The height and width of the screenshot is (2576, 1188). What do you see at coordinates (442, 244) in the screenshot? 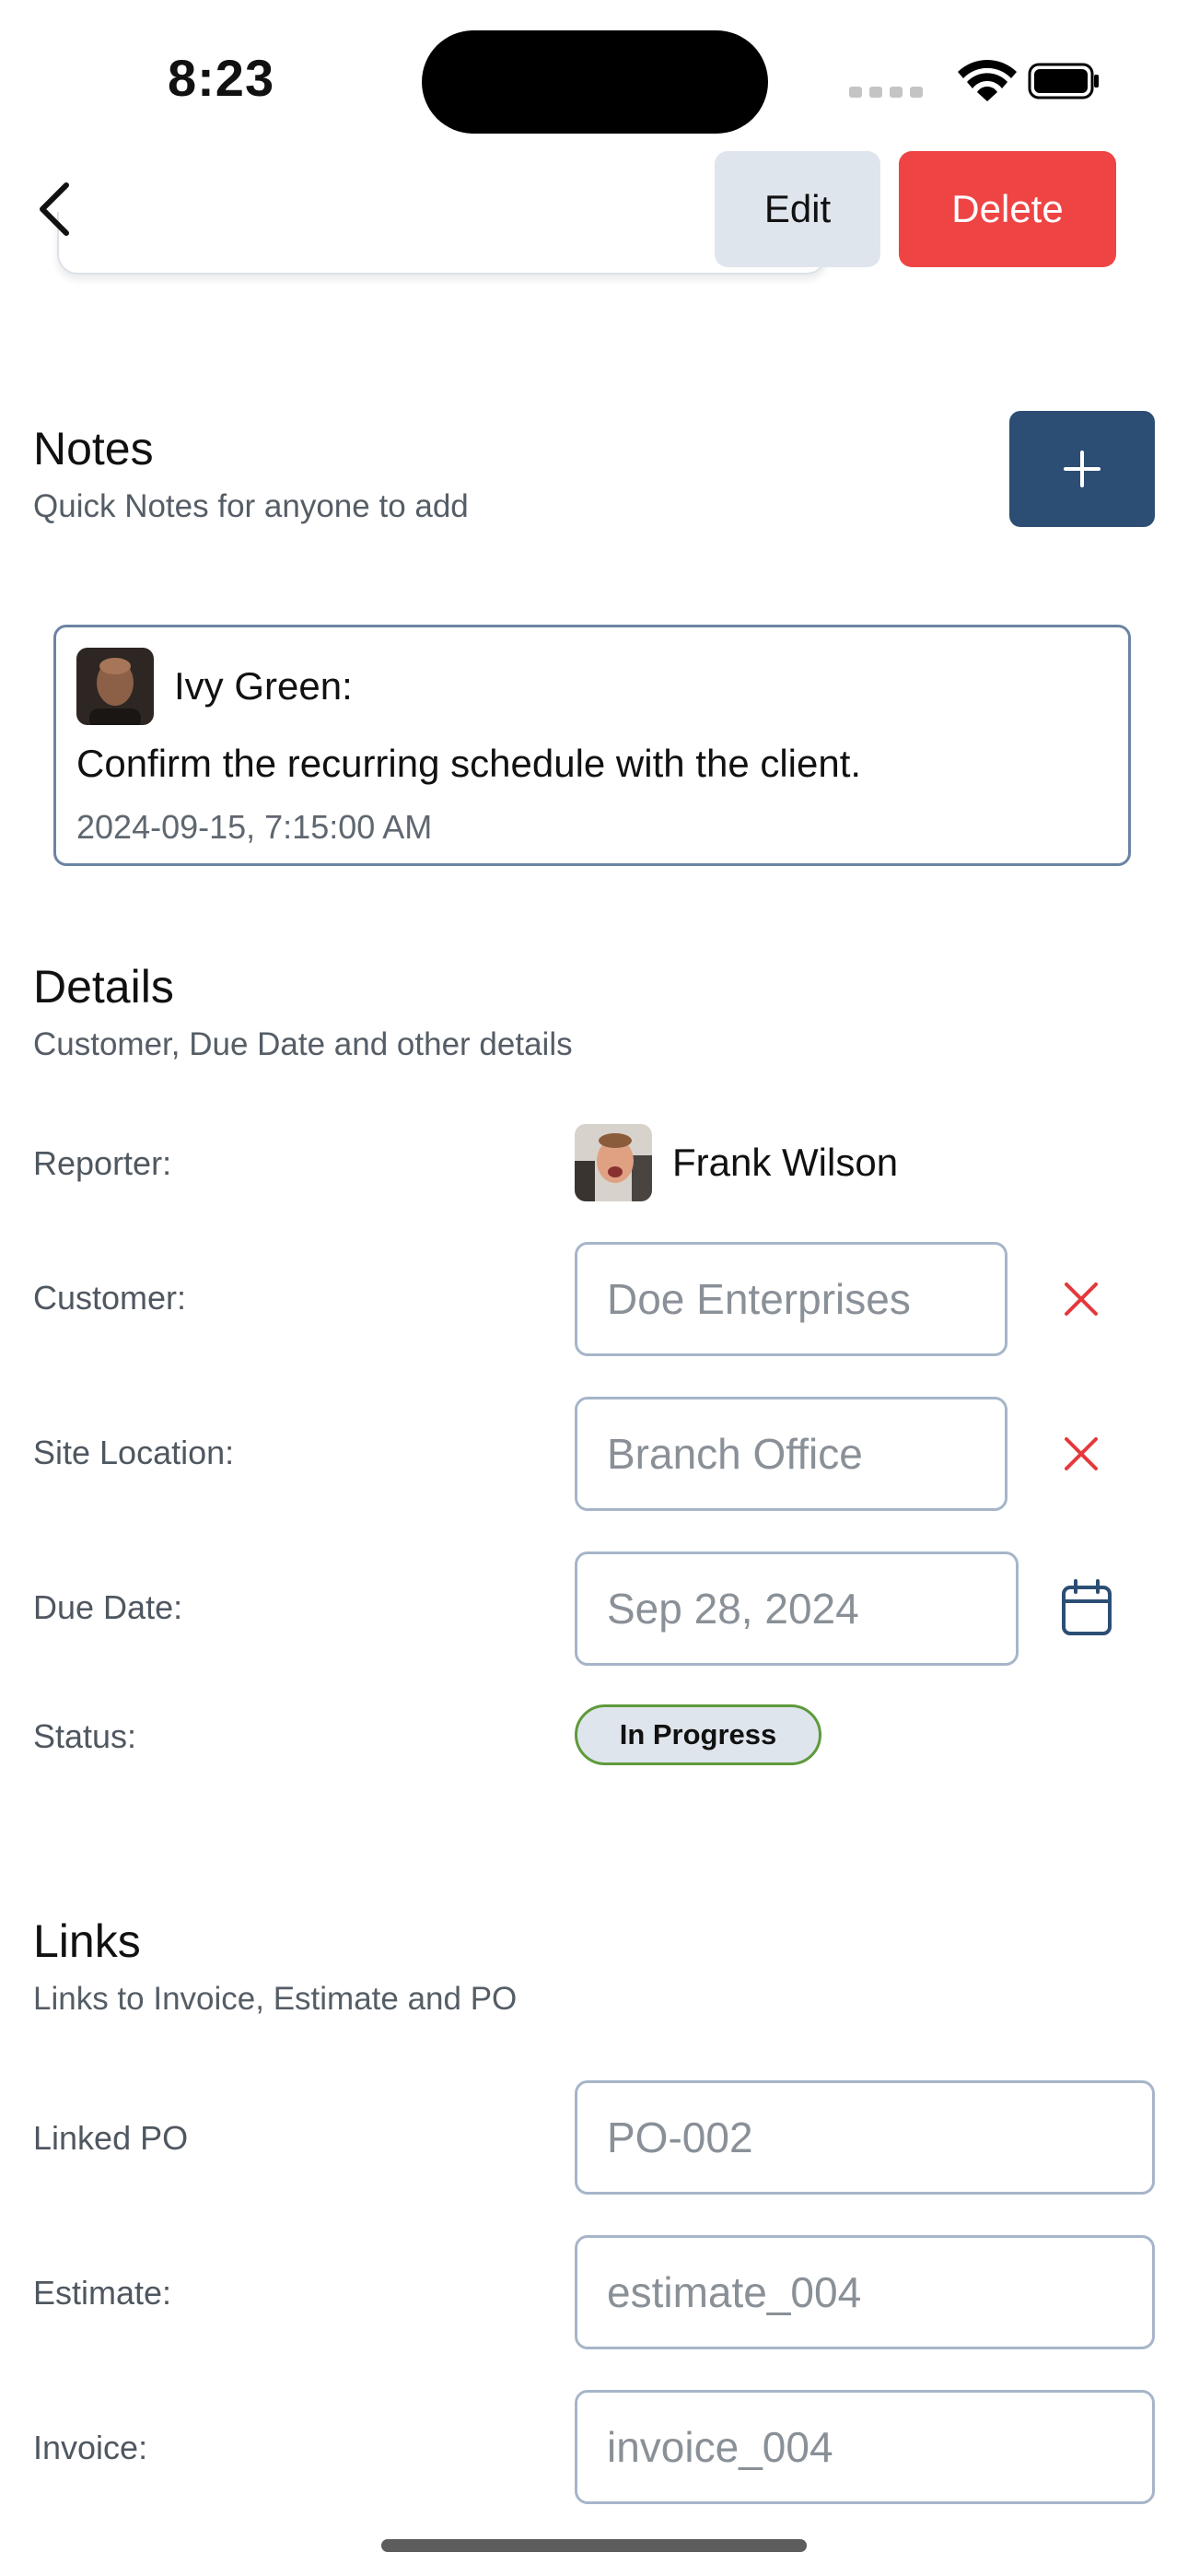
I see `previous-card-edge` at bounding box center [442, 244].